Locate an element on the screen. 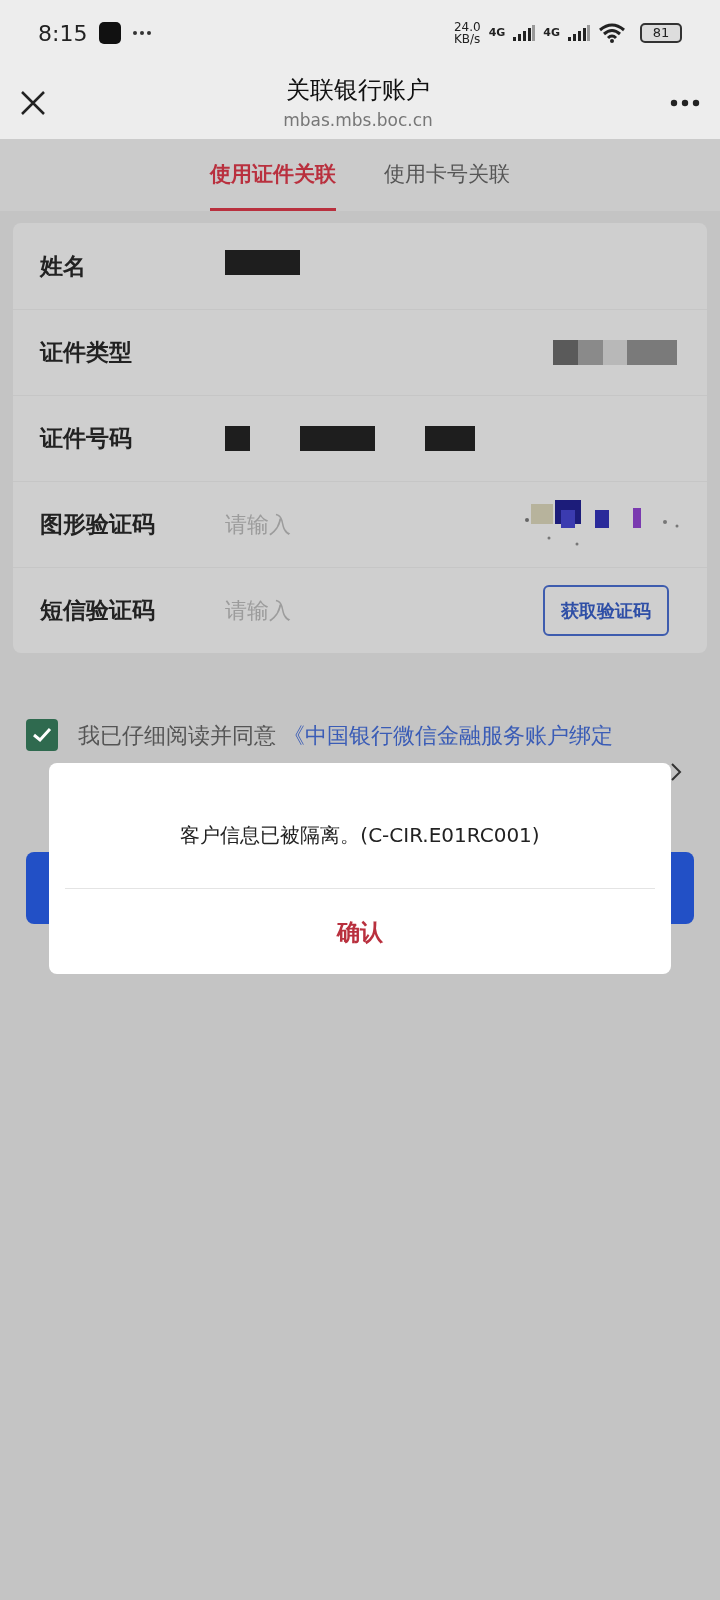 The width and height of the screenshot is (720, 1600). field-label: 图形验证码 is located at coordinates (98, 525).